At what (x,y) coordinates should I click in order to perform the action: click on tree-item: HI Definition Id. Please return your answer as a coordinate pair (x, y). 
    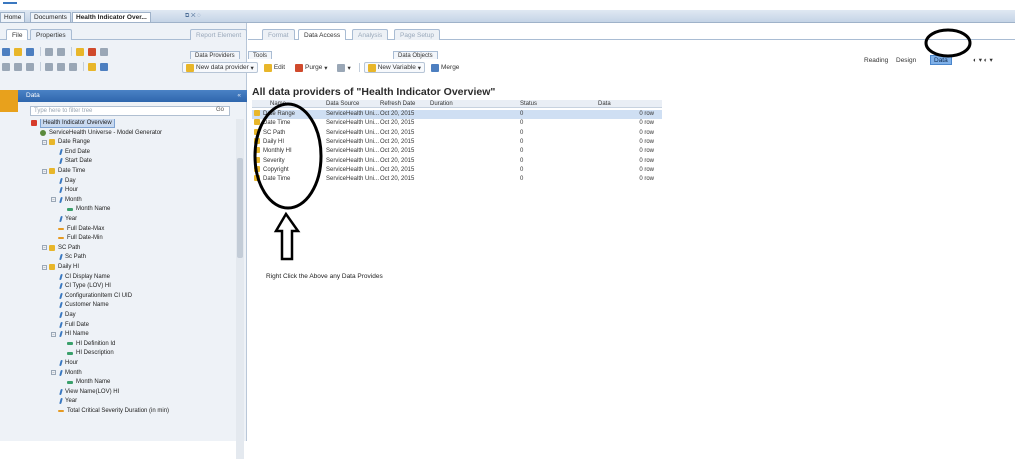
    Looking at the image, I should click on (91, 344).